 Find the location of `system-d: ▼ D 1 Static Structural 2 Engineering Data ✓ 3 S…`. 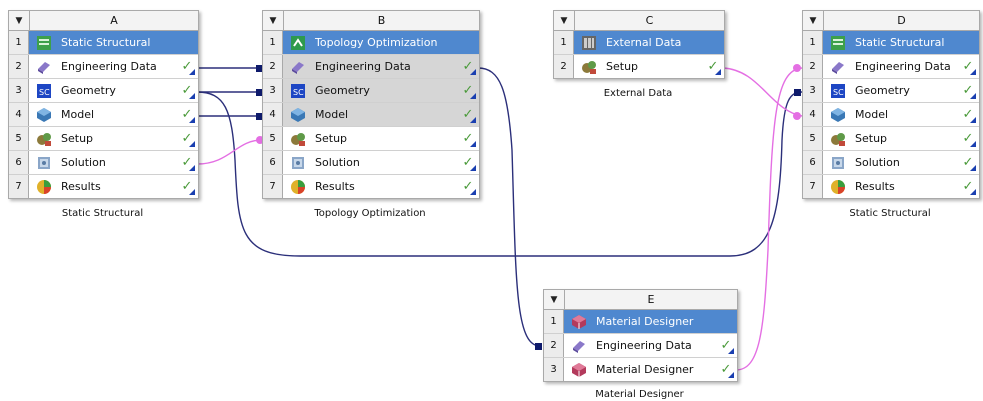

system-d: ▼ D 1 Static Structural 2 Engineering Data ✓ 3 S… is located at coordinates (891, 104).